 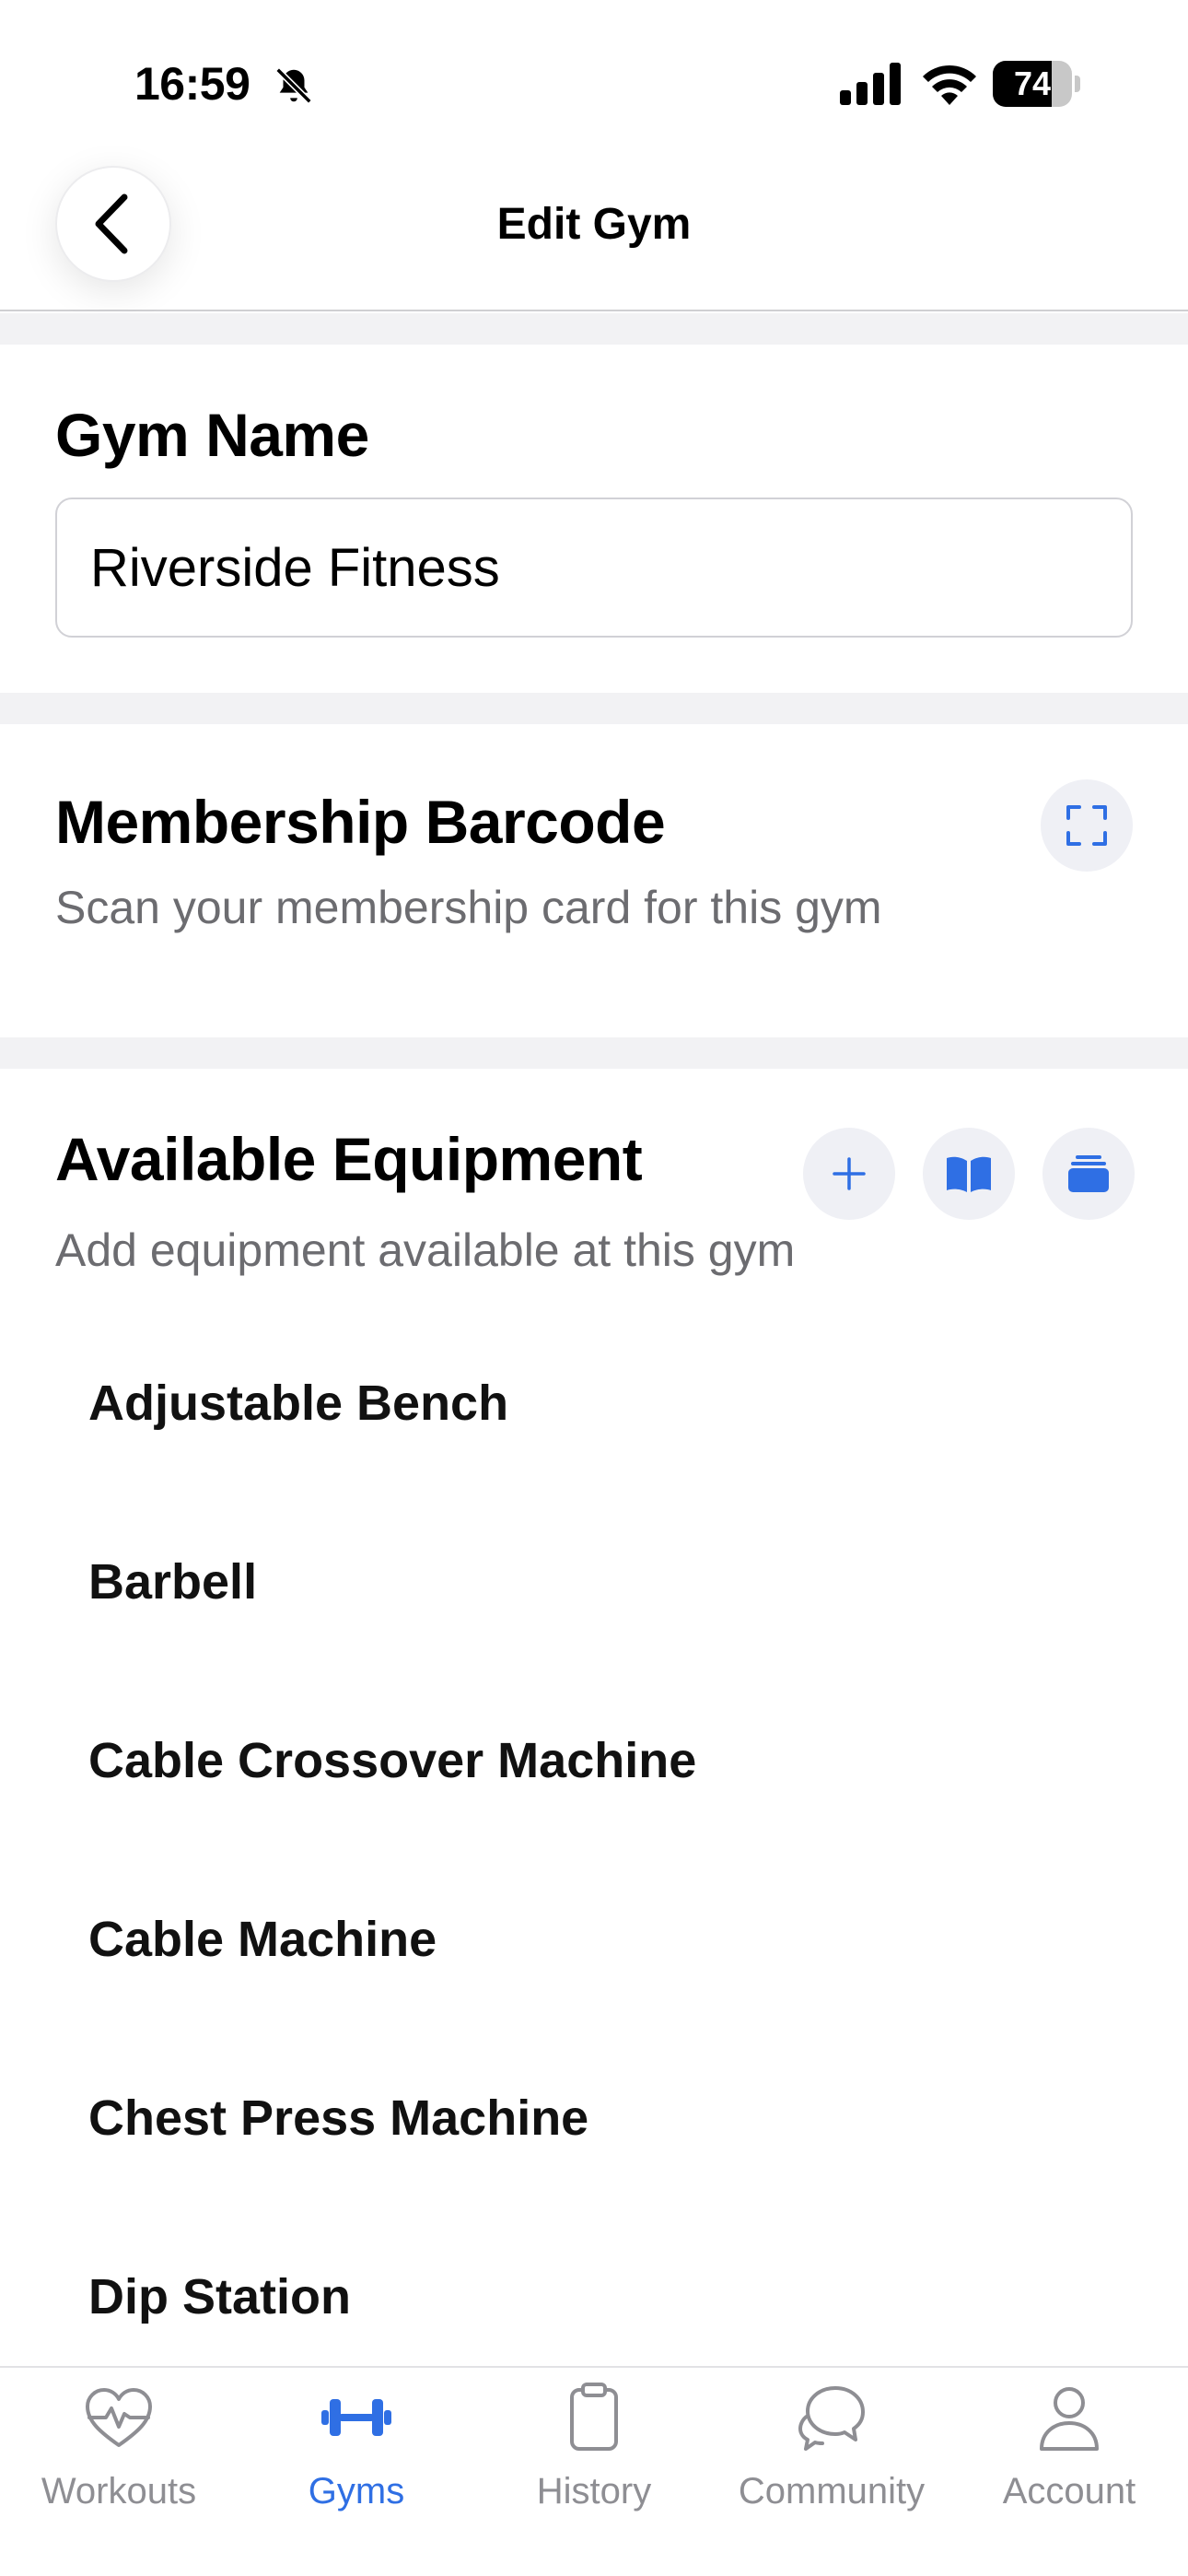 I want to click on tab-bar: Workouts Gyms History Community Account, so click(x=594, y=2471).